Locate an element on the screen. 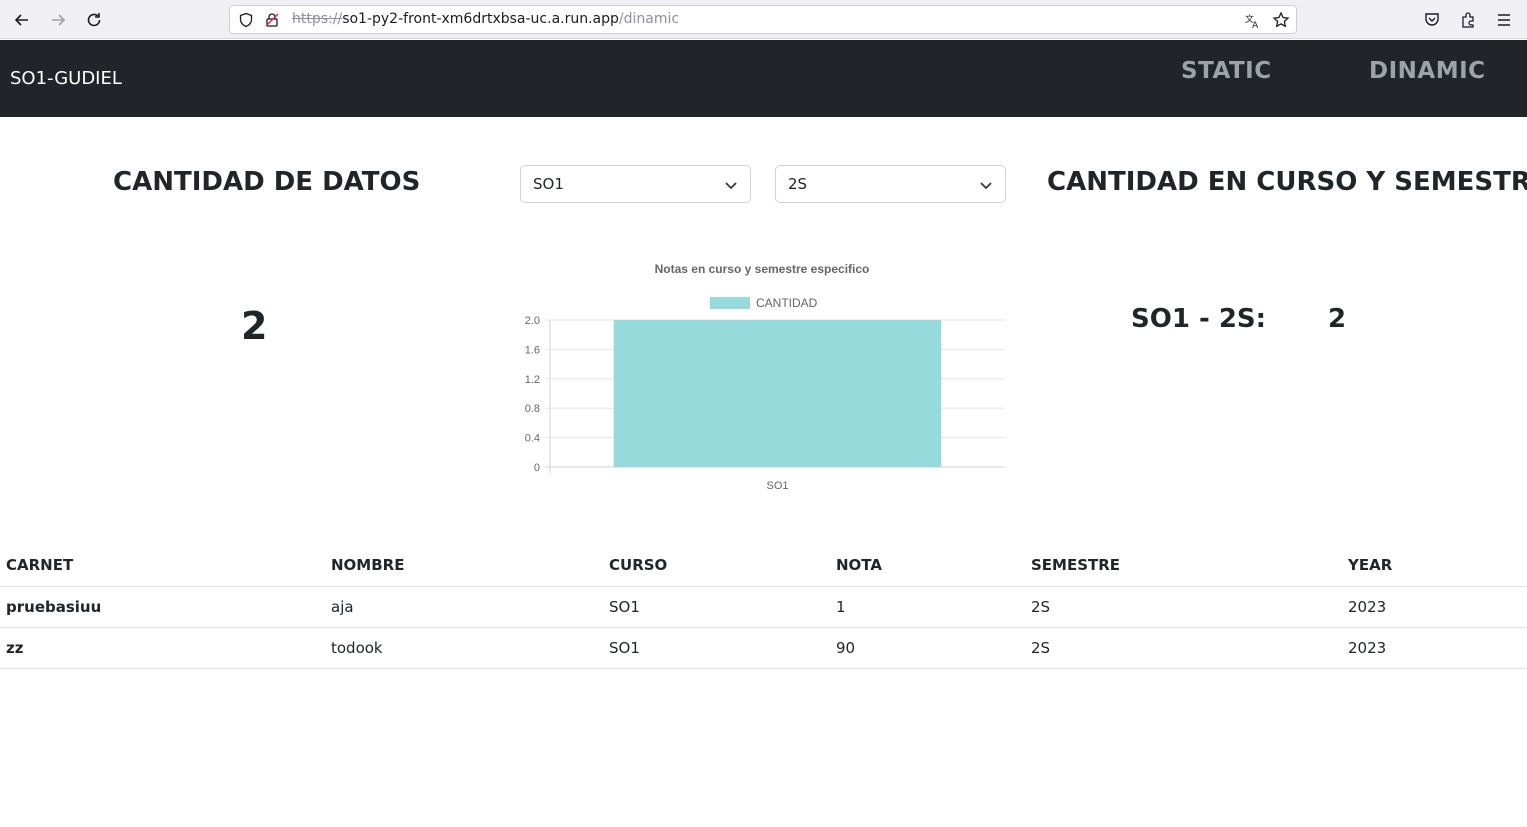  cell-nombre: todook is located at coordinates (464, 648).